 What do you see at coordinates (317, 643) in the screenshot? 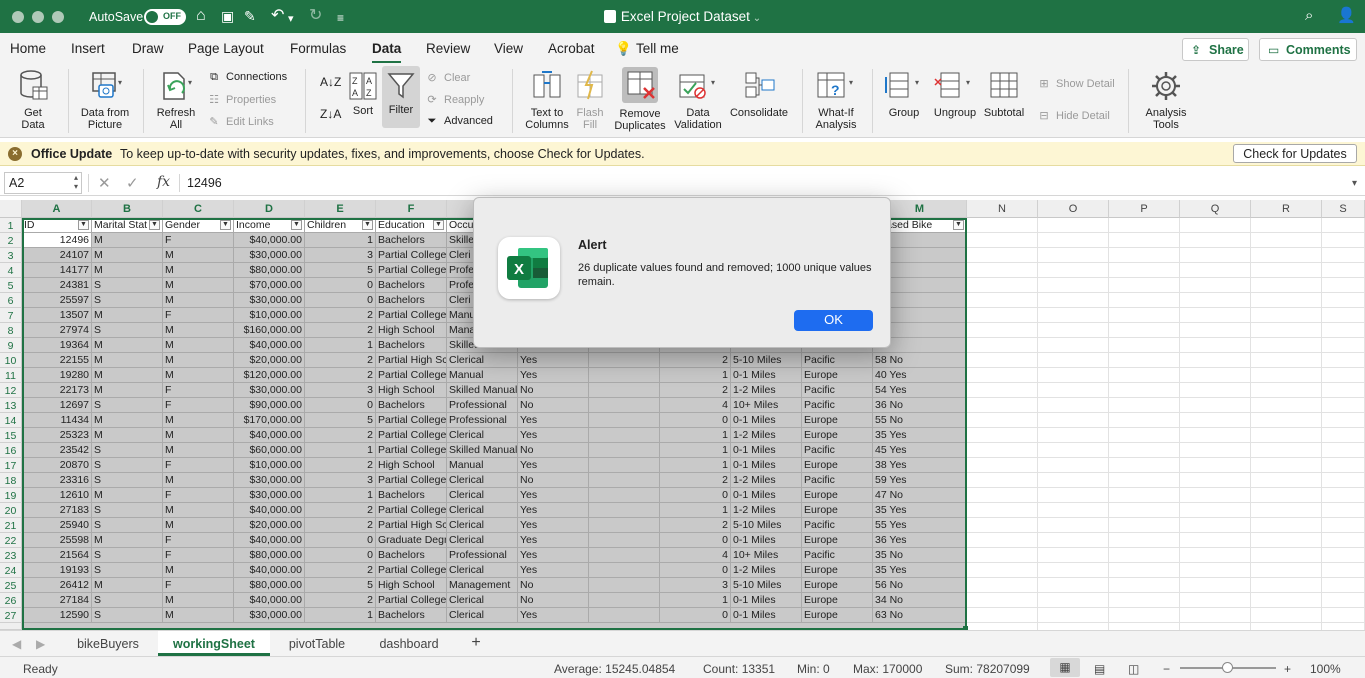
I see `sheet-tab-pivottable: pivotTable` at bounding box center [317, 643].